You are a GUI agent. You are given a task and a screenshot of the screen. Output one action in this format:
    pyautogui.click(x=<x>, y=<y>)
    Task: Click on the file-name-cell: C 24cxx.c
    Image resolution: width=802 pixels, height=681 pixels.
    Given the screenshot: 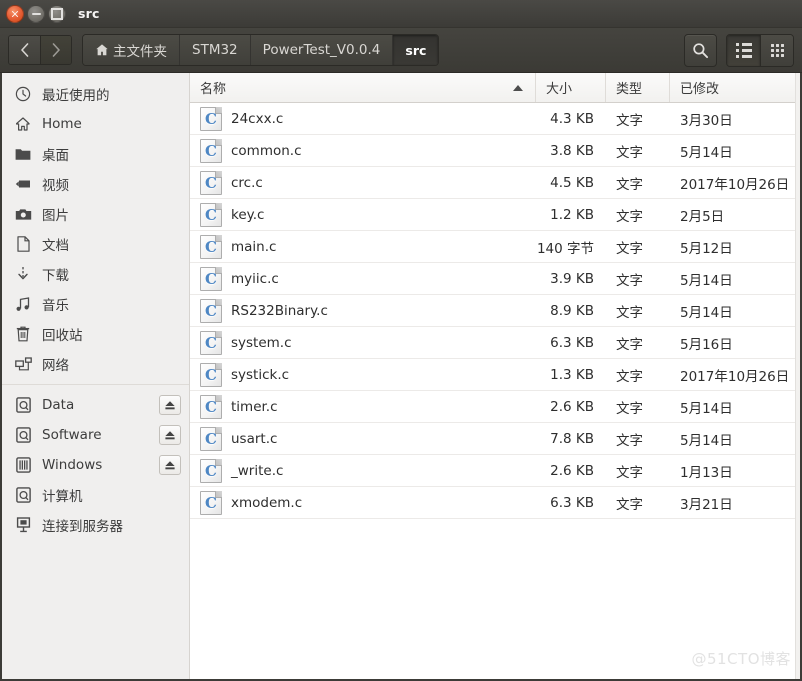 What is the action you would take?
    pyautogui.click(x=363, y=118)
    